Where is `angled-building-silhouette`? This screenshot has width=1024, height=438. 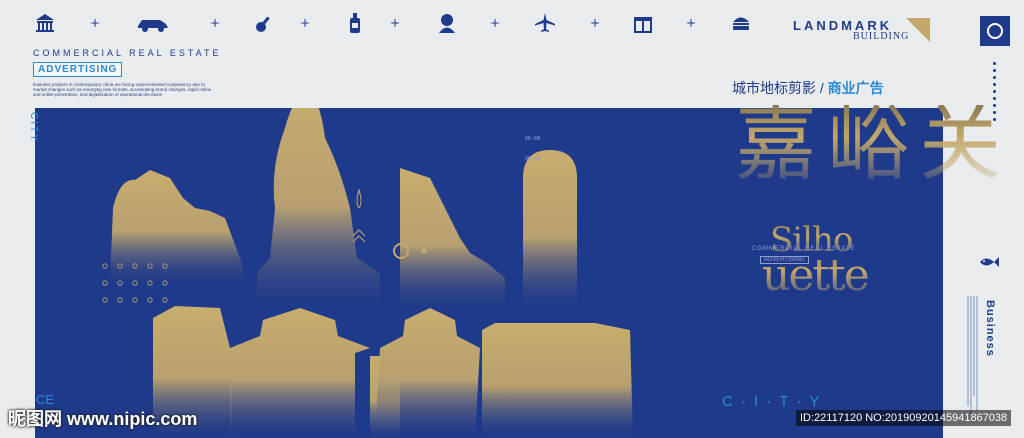
angled-building-silhouette is located at coordinates (452, 238).